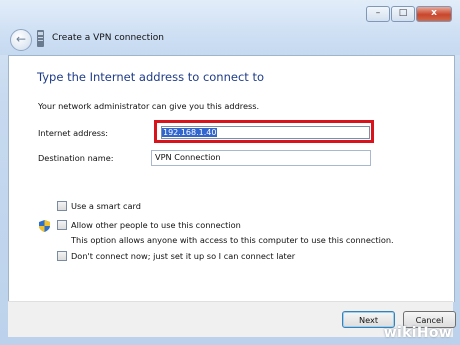  I want to click on internet-address-value: 192.168.1.40, so click(190, 132).